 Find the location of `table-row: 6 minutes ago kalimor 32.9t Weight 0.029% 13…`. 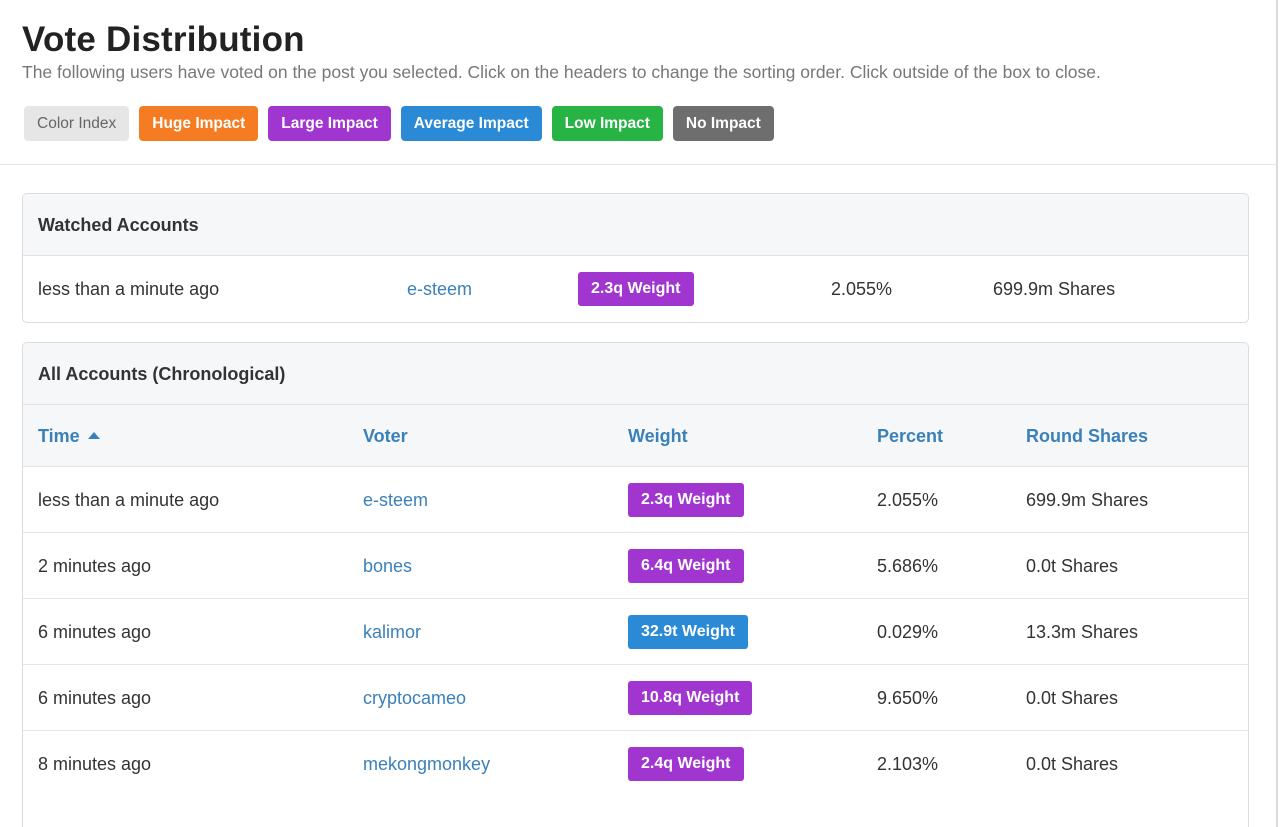

table-row: 6 minutes ago kalimor 32.9t Weight 0.029% 13… is located at coordinates (635, 632).